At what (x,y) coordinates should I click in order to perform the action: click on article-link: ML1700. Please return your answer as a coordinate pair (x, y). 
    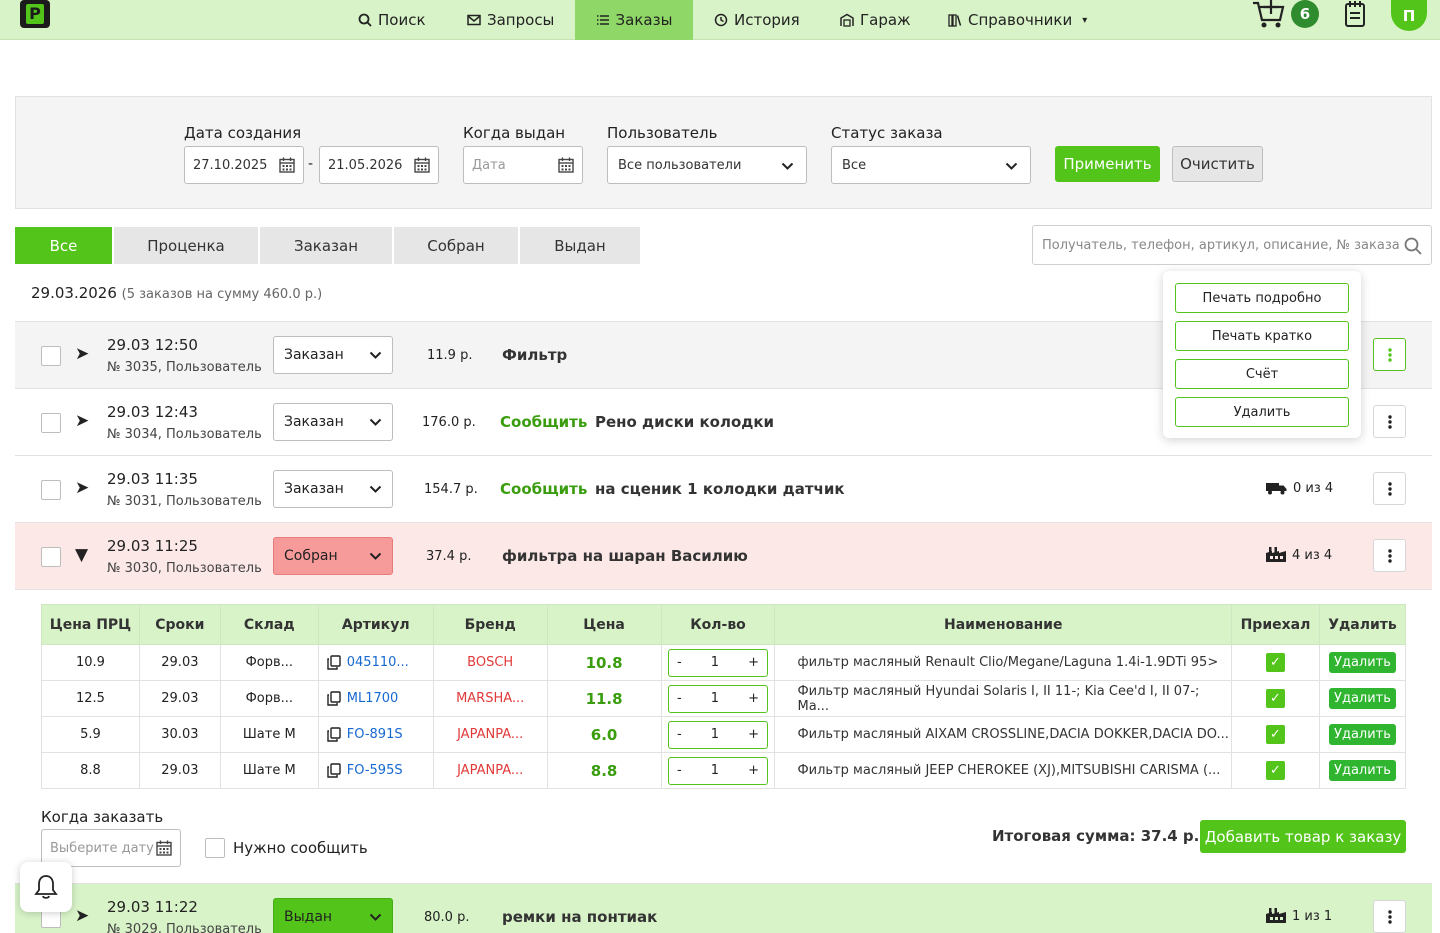
    Looking at the image, I should click on (373, 698).